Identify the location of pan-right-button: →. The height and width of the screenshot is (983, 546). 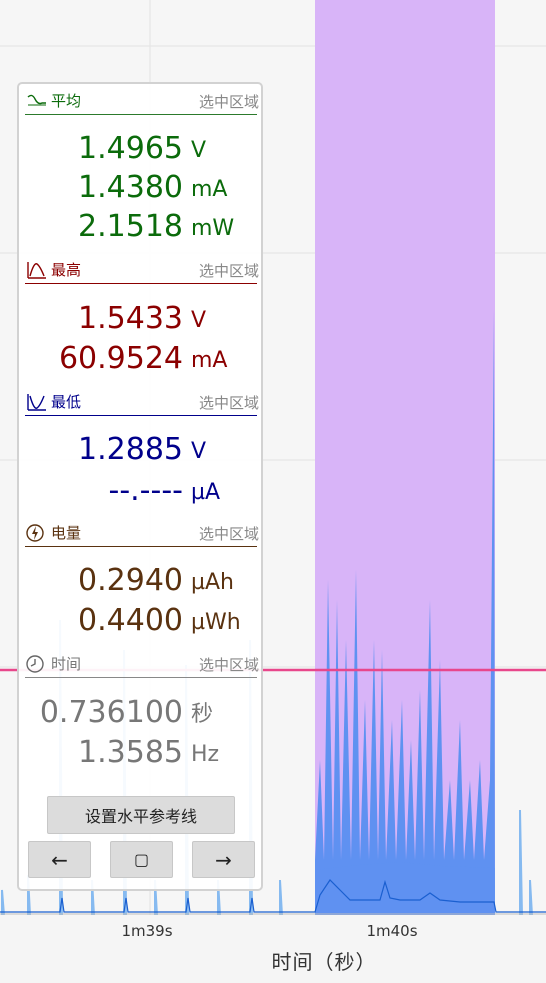
(223, 859).